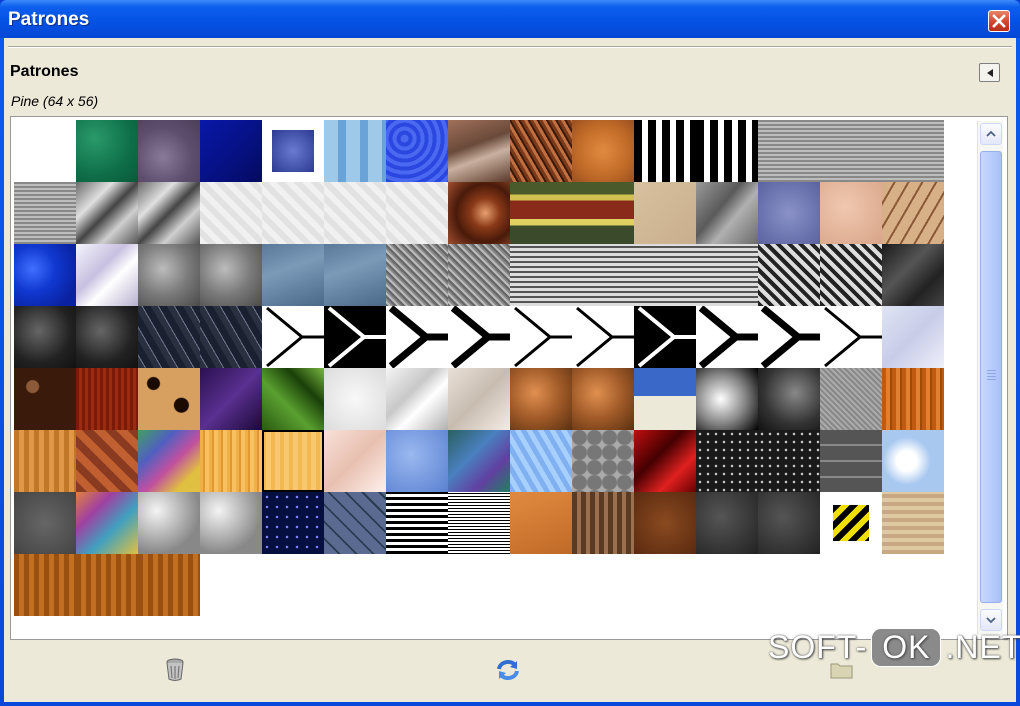 The height and width of the screenshot is (706, 1020). I want to click on pattern-swatch-light-blue-tiles, so click(355, 151).